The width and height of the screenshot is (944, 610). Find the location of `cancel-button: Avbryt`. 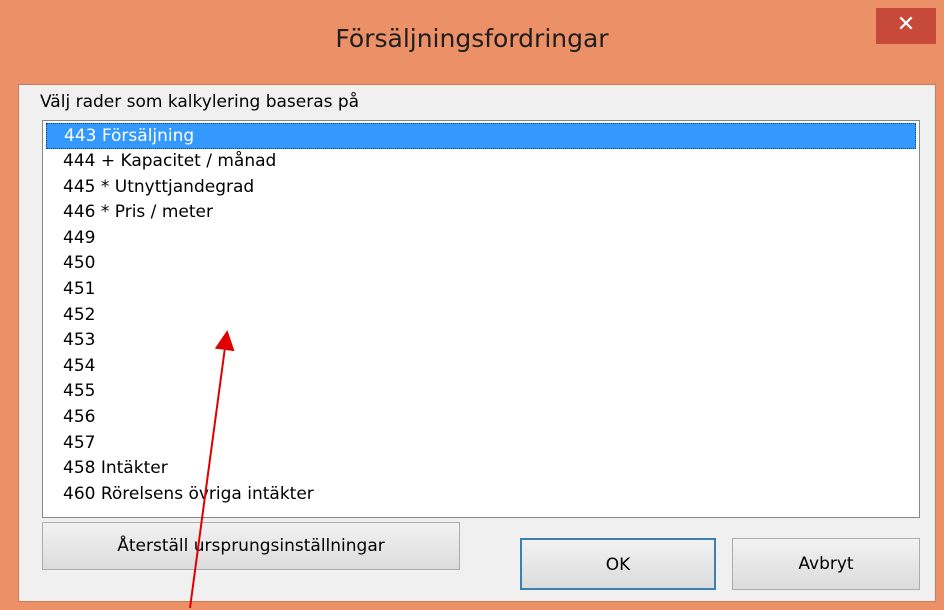

cancel-button: Avbryt is located at coordinates (826, 564).